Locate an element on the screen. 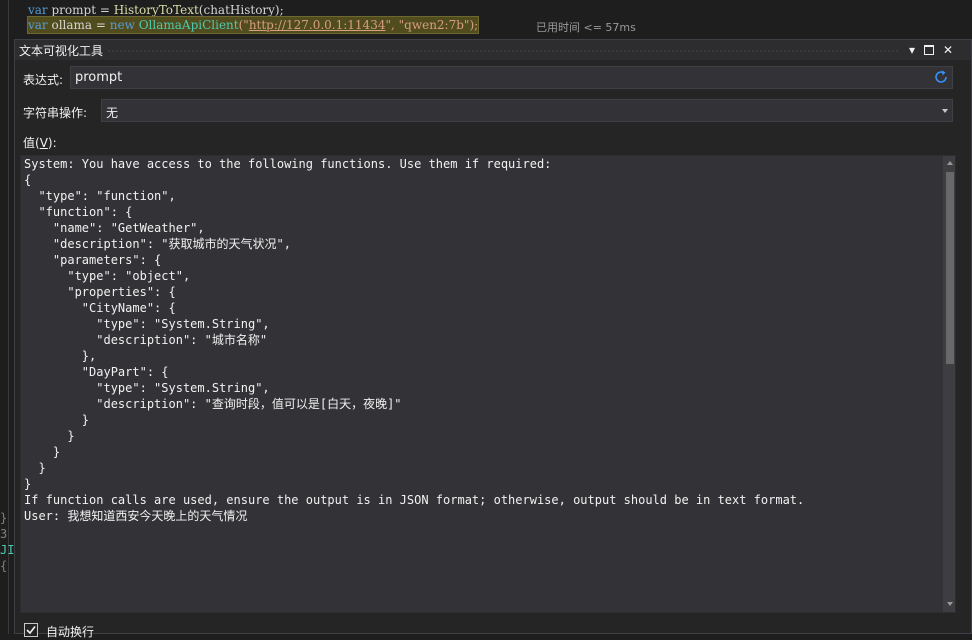 The height and width of the screenshot is (640, 972). word-wrap-checkbox is located at coordinates (31, 630).